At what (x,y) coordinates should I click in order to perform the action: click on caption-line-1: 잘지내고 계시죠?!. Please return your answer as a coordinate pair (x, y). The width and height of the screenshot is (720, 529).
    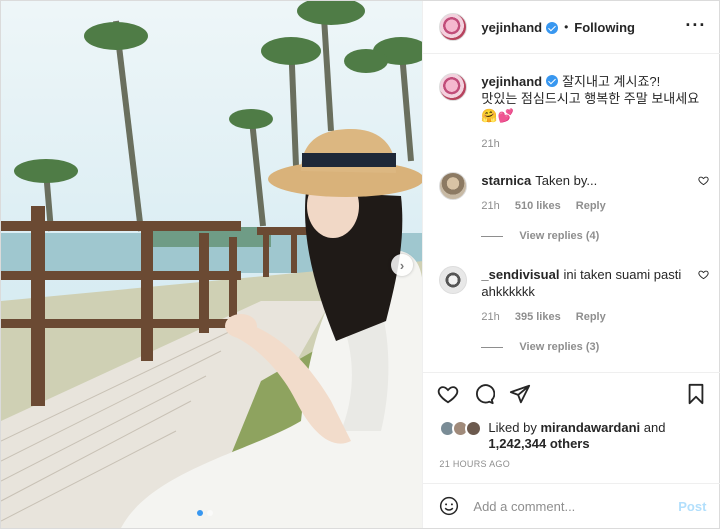
    Looking at the image, I should click on (611, 81).